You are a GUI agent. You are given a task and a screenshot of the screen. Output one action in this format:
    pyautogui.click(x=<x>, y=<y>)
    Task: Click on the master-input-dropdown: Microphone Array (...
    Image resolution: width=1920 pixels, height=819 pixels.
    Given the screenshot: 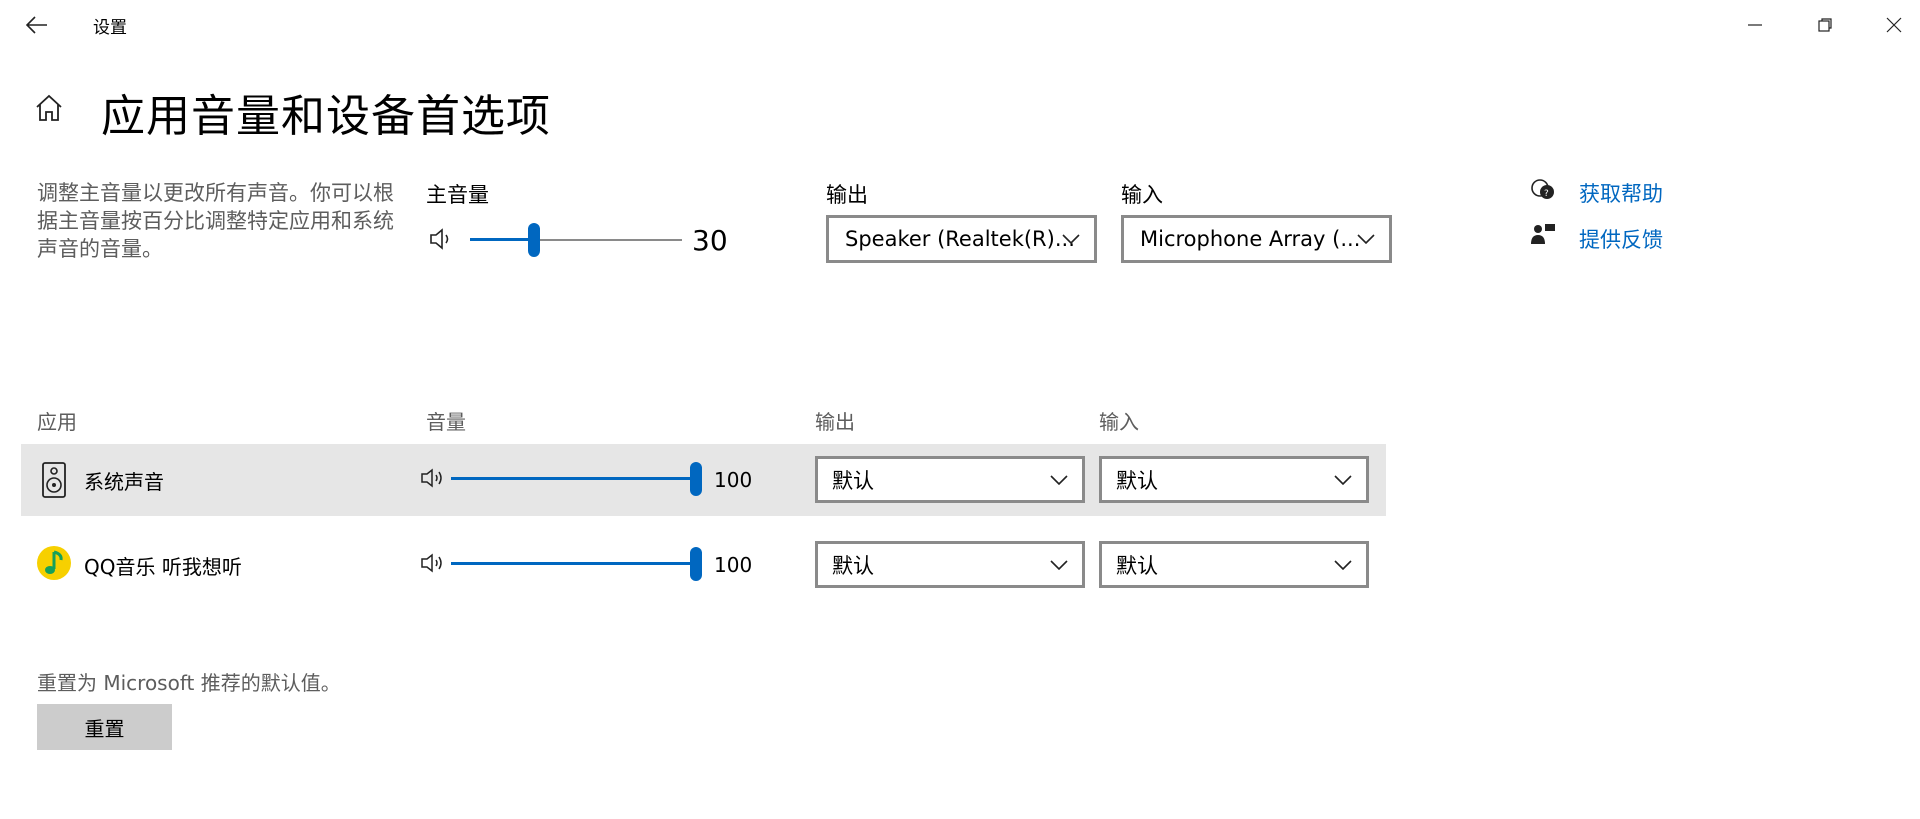 What is the action you would take?
    pyautogui.click(x=1256, y=239)
    